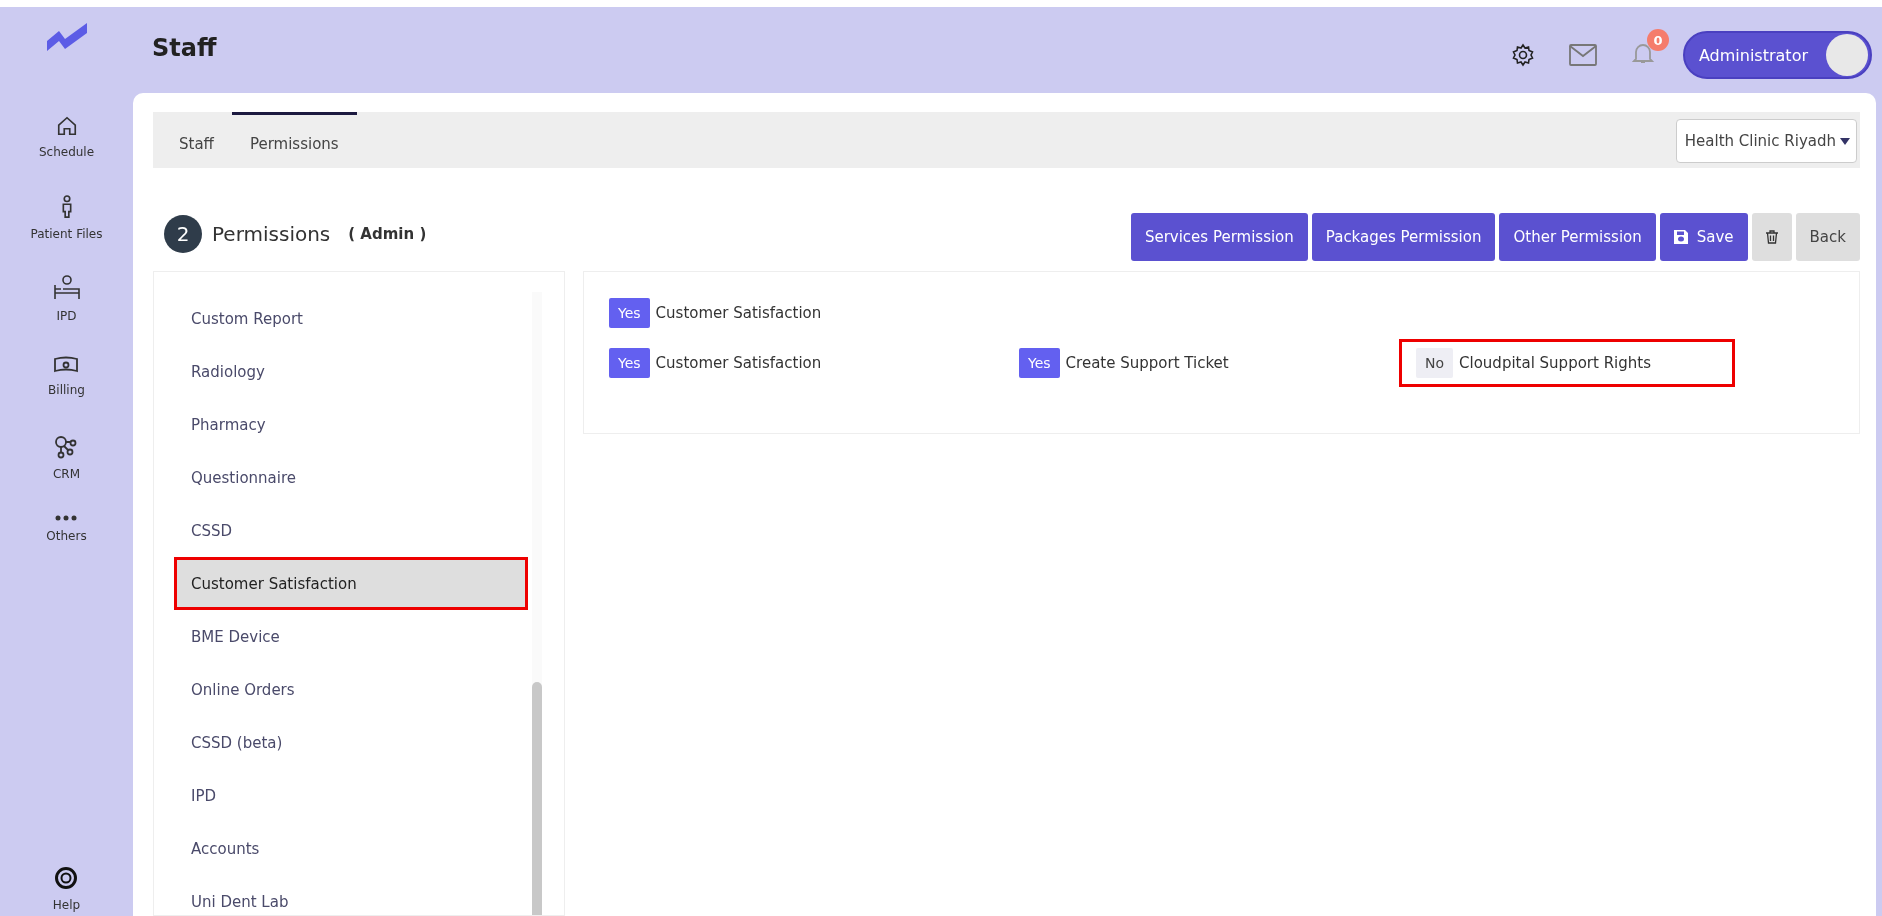 The image size is (1882, 916). I want to click on permission-label: Cloudpital Support Rights, so click(1555, 363).